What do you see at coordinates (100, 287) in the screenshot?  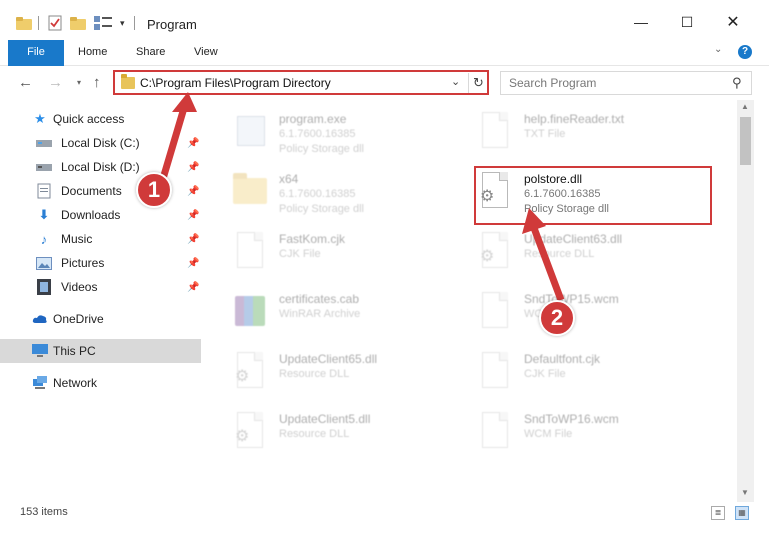 I see `sidebar-item-videos: Videos 📌` at bounding box center [100, 287].